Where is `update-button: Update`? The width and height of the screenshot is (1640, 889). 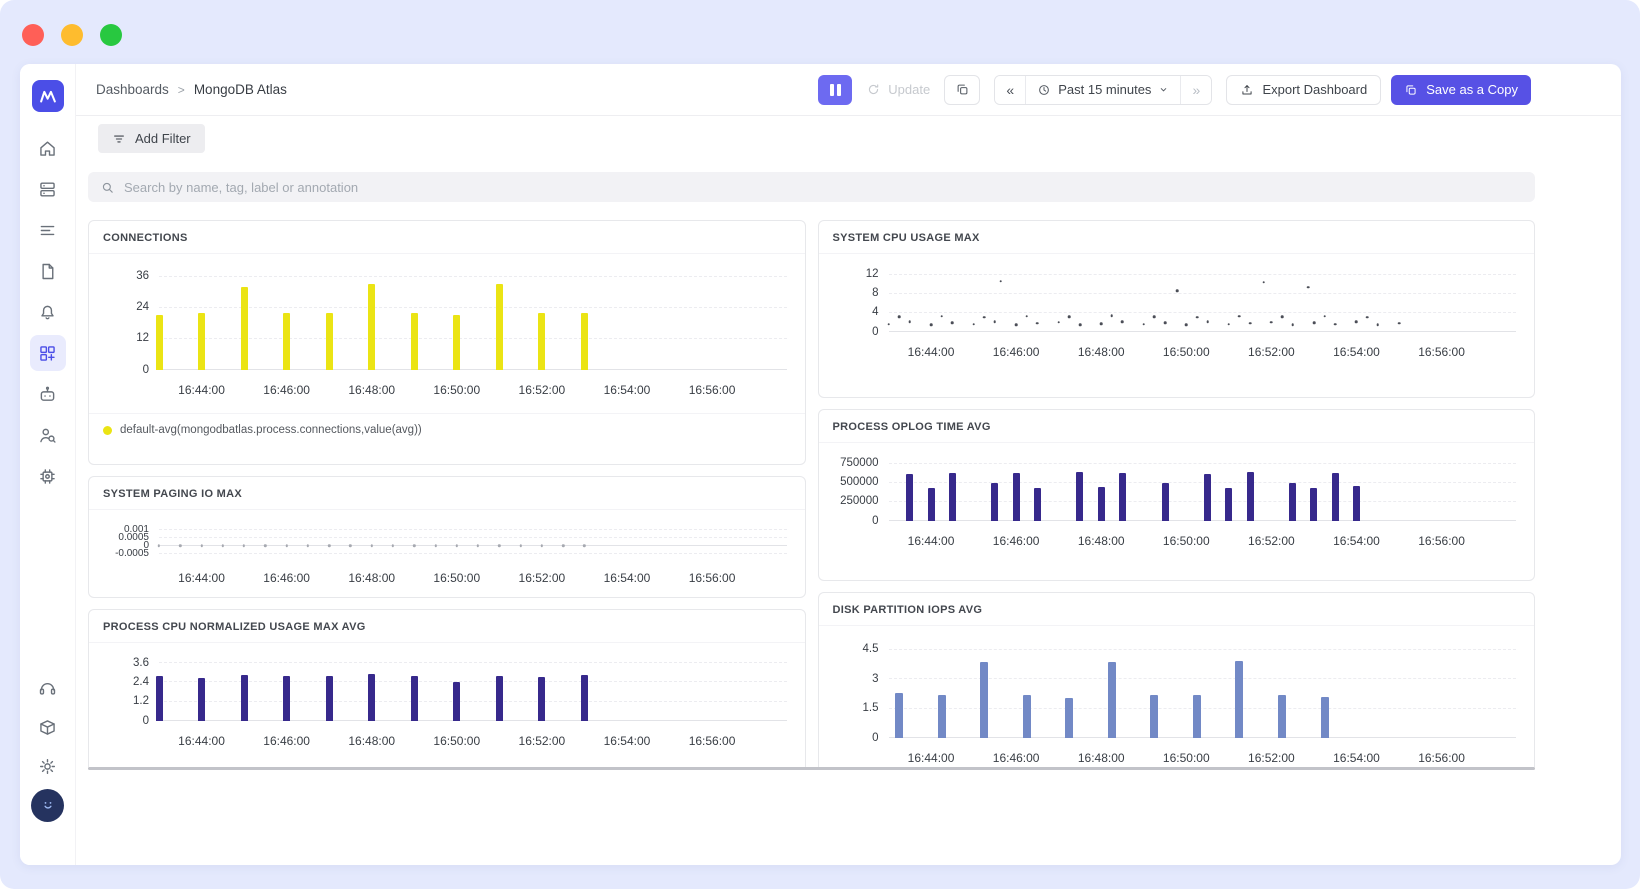 update-button: Update is located at coordinates (898, 89).